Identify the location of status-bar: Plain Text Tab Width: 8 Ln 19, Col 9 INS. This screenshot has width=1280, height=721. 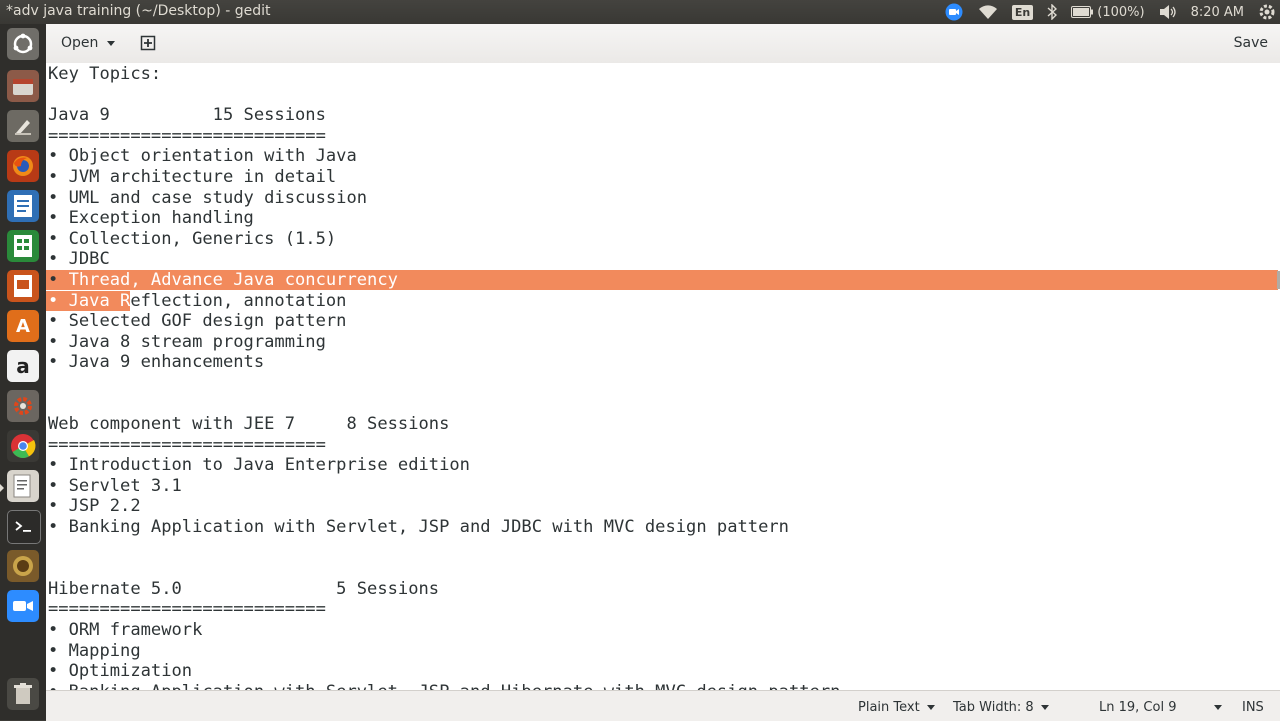
(663, 705).